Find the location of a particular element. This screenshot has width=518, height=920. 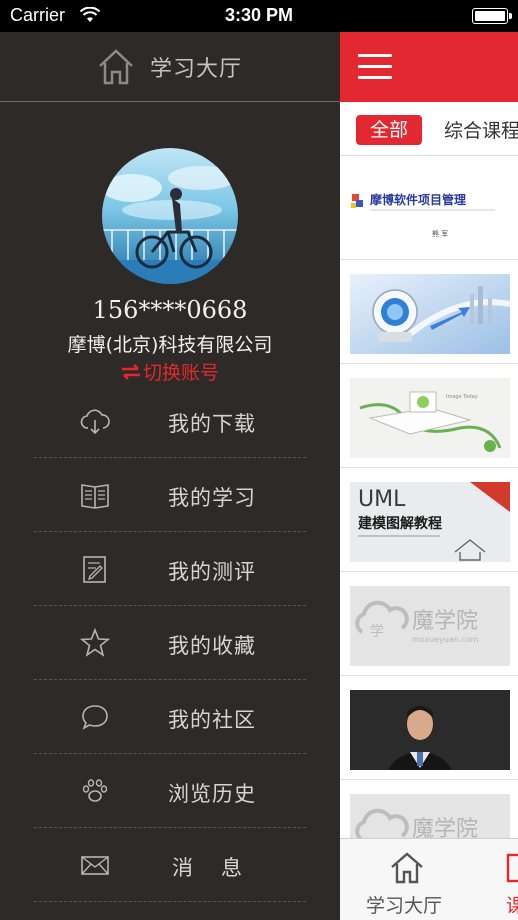

menu-item-history: 浏览历史 is located at coordinates (170, 791).